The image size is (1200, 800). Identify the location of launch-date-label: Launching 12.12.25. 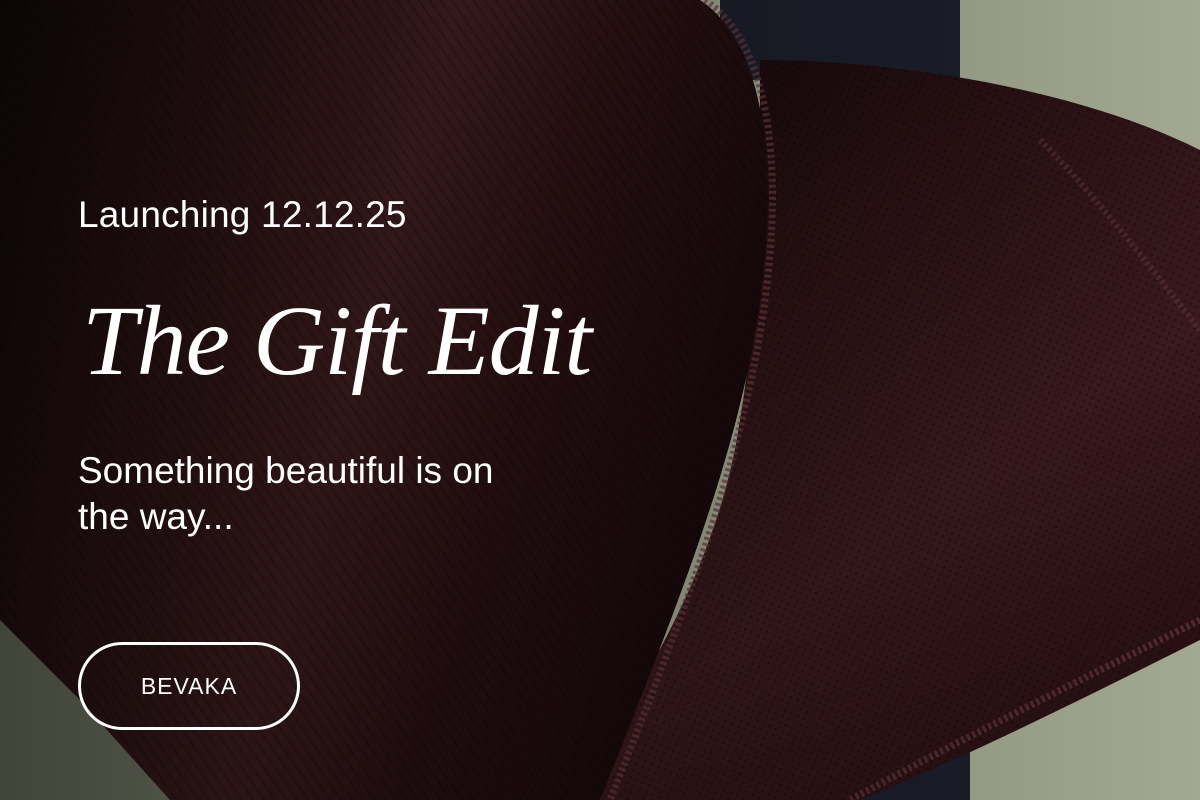
(242, 214).